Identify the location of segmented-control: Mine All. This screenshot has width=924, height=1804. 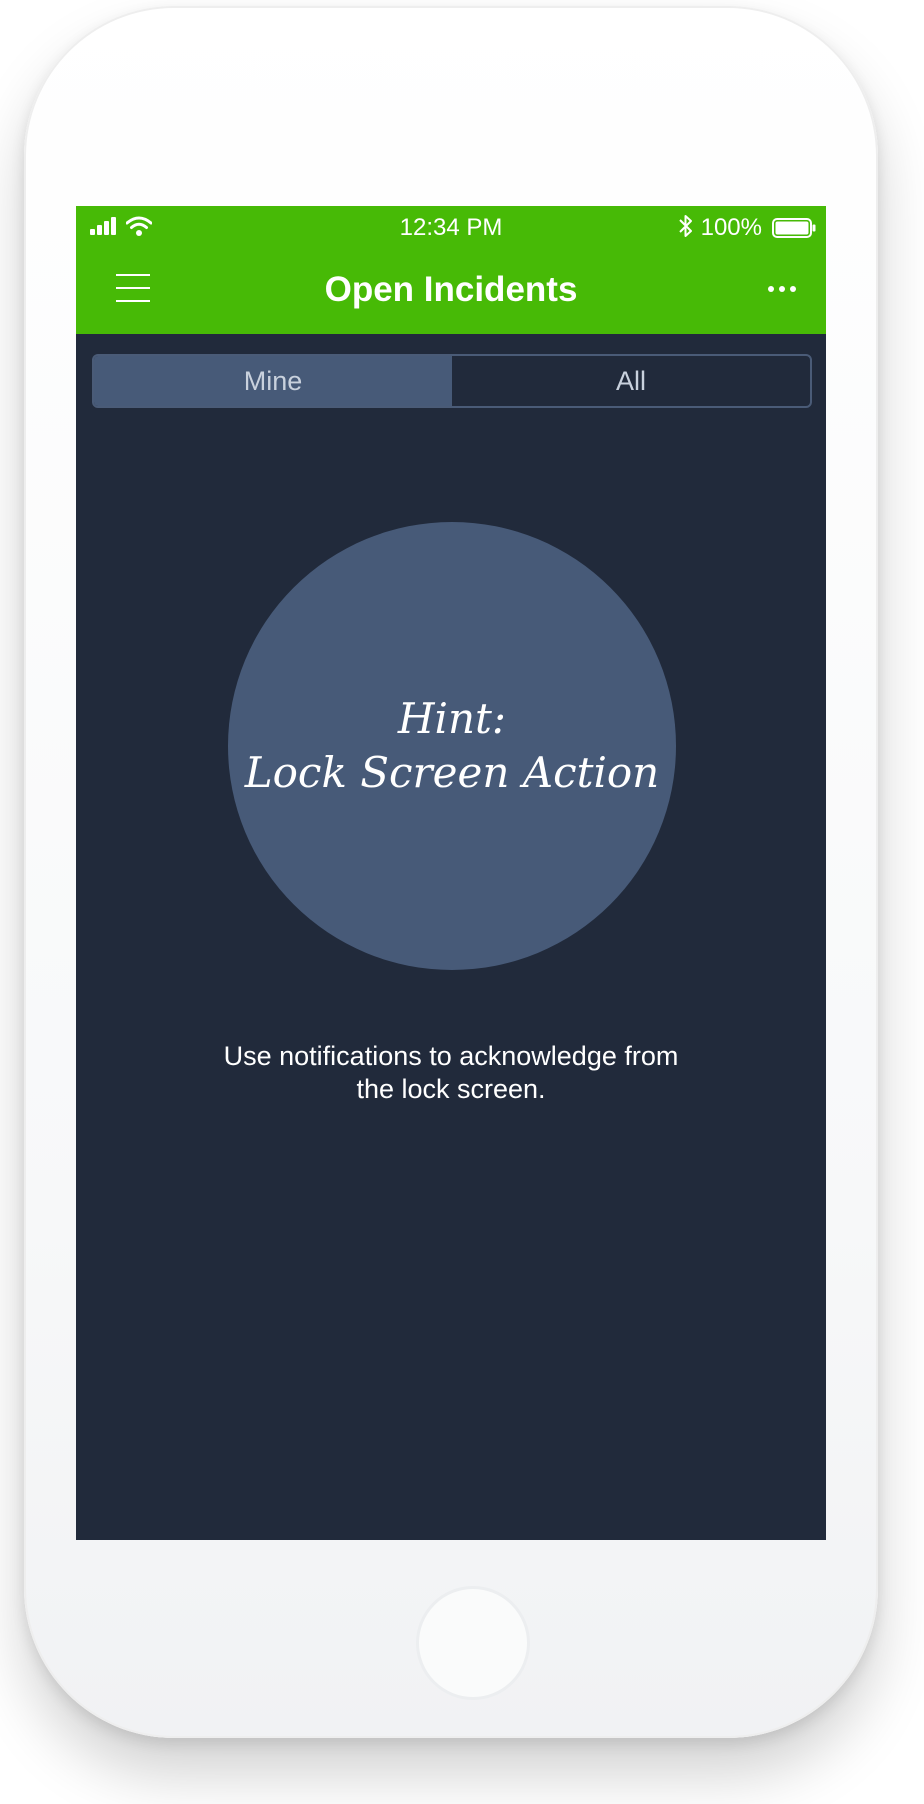
(452, 381).